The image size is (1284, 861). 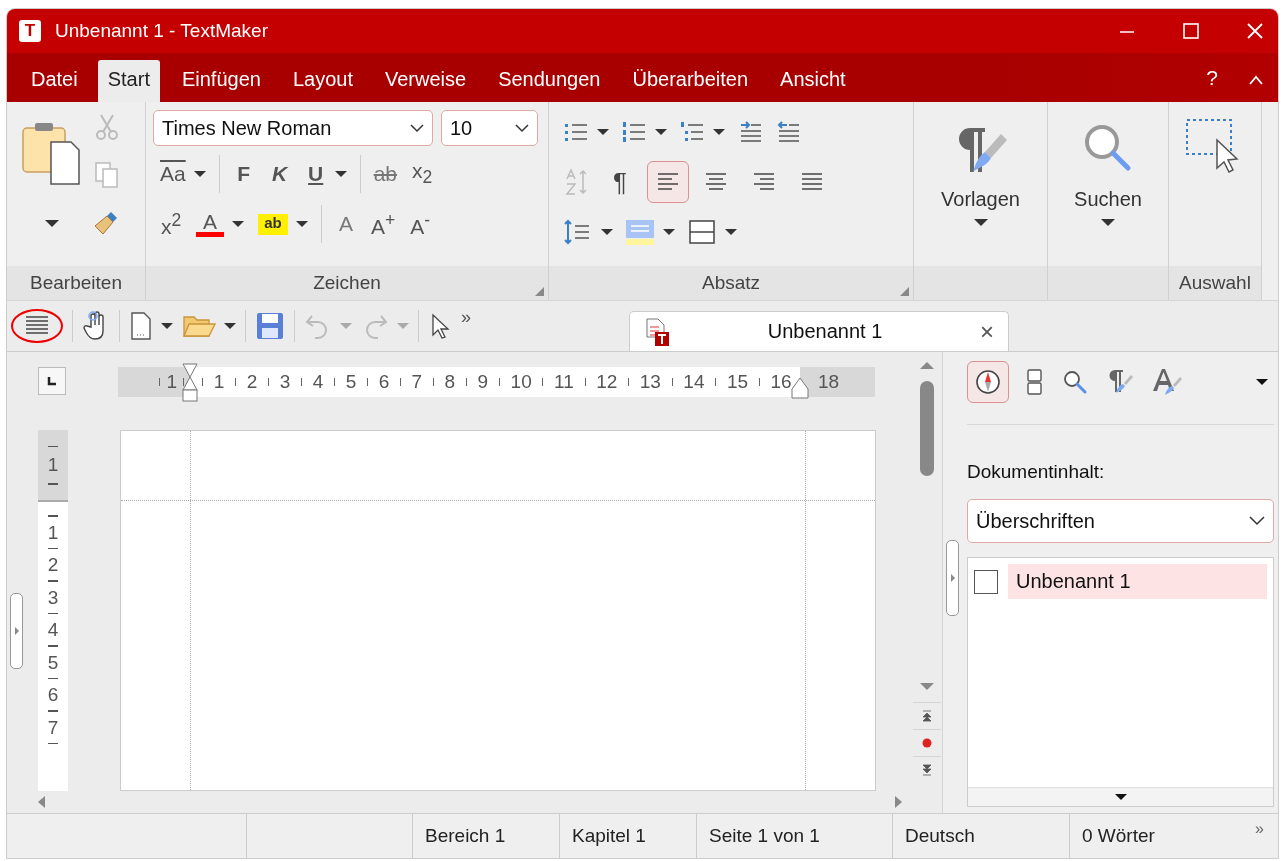 What do you see at coordinates (813, 84) in the screenshot?
I see `menu-tab: Ansicht` at bounding box center [813, 84].